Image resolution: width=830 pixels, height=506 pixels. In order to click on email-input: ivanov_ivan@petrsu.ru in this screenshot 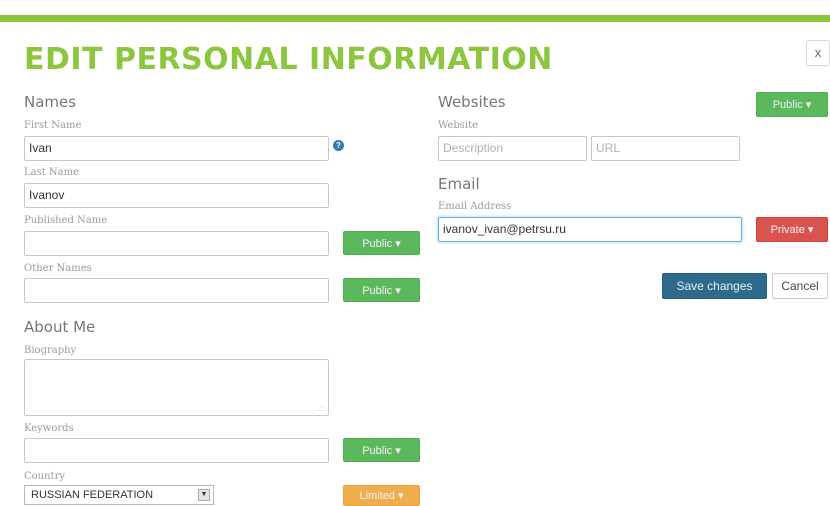, I will do `click(590, 229)`.